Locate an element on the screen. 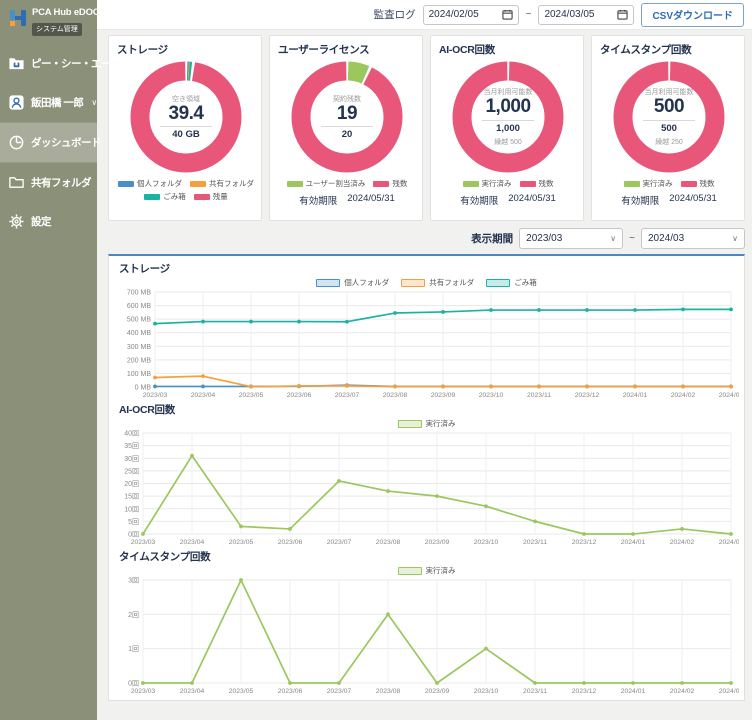  card-title: AI-OCR回数 is located at coordinates (467, 50).